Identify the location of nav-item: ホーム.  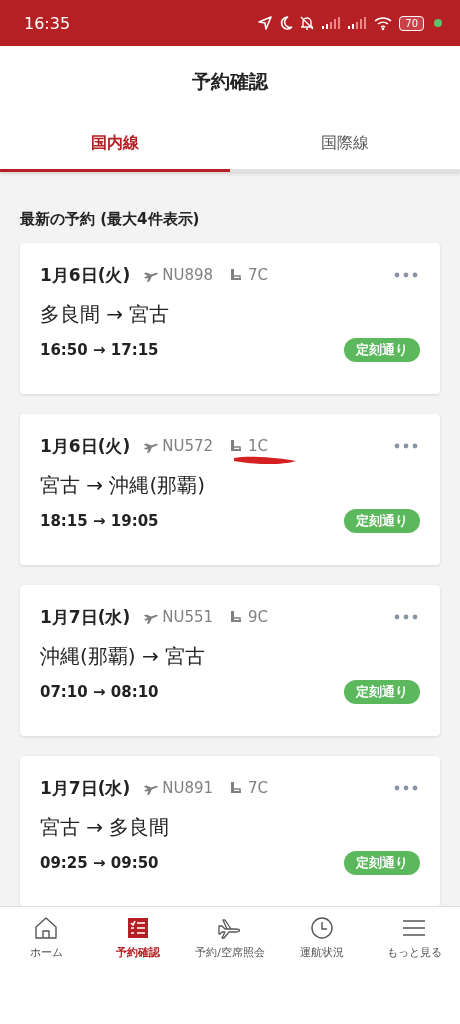
(46, 937).